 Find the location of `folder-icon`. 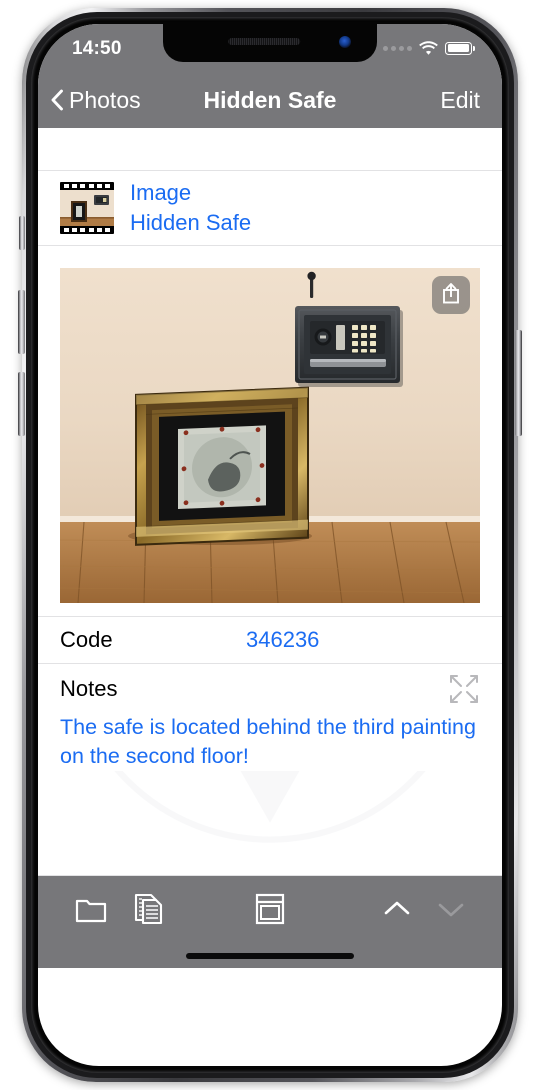

folder-icon is located at coordinates (91, 909).